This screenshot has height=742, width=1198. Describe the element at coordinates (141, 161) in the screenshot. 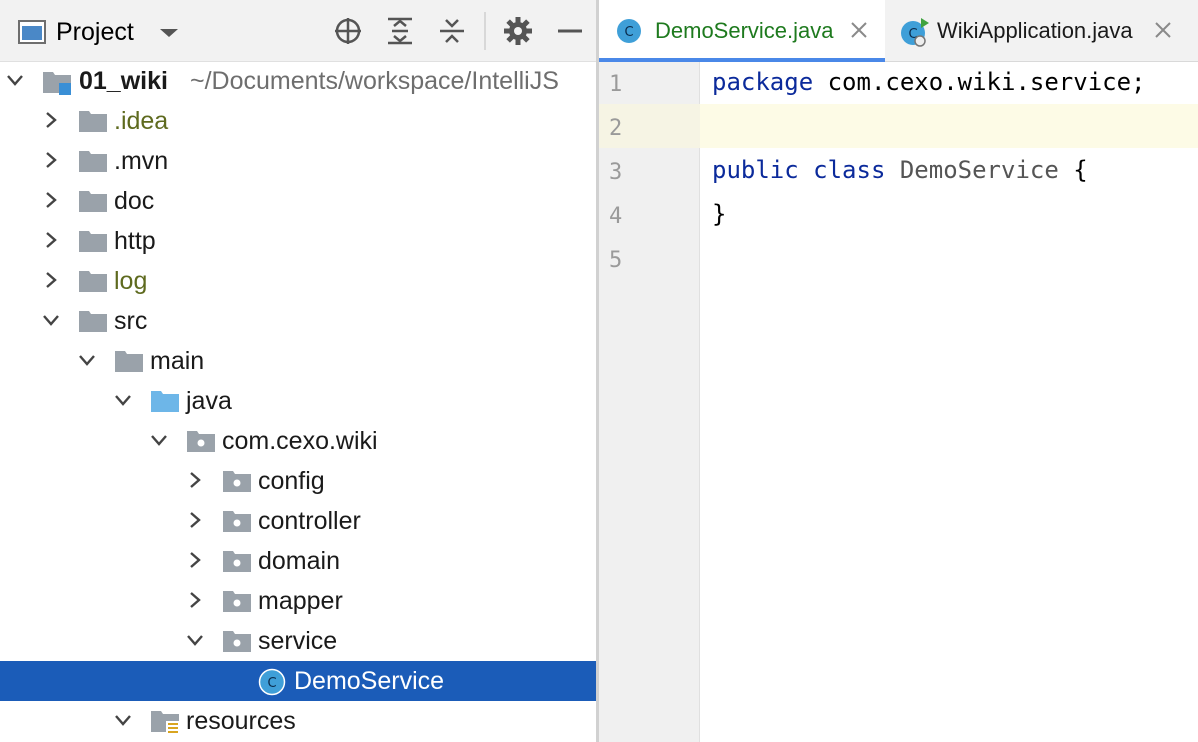

I see `tree-item-label: .mvn` at that location.